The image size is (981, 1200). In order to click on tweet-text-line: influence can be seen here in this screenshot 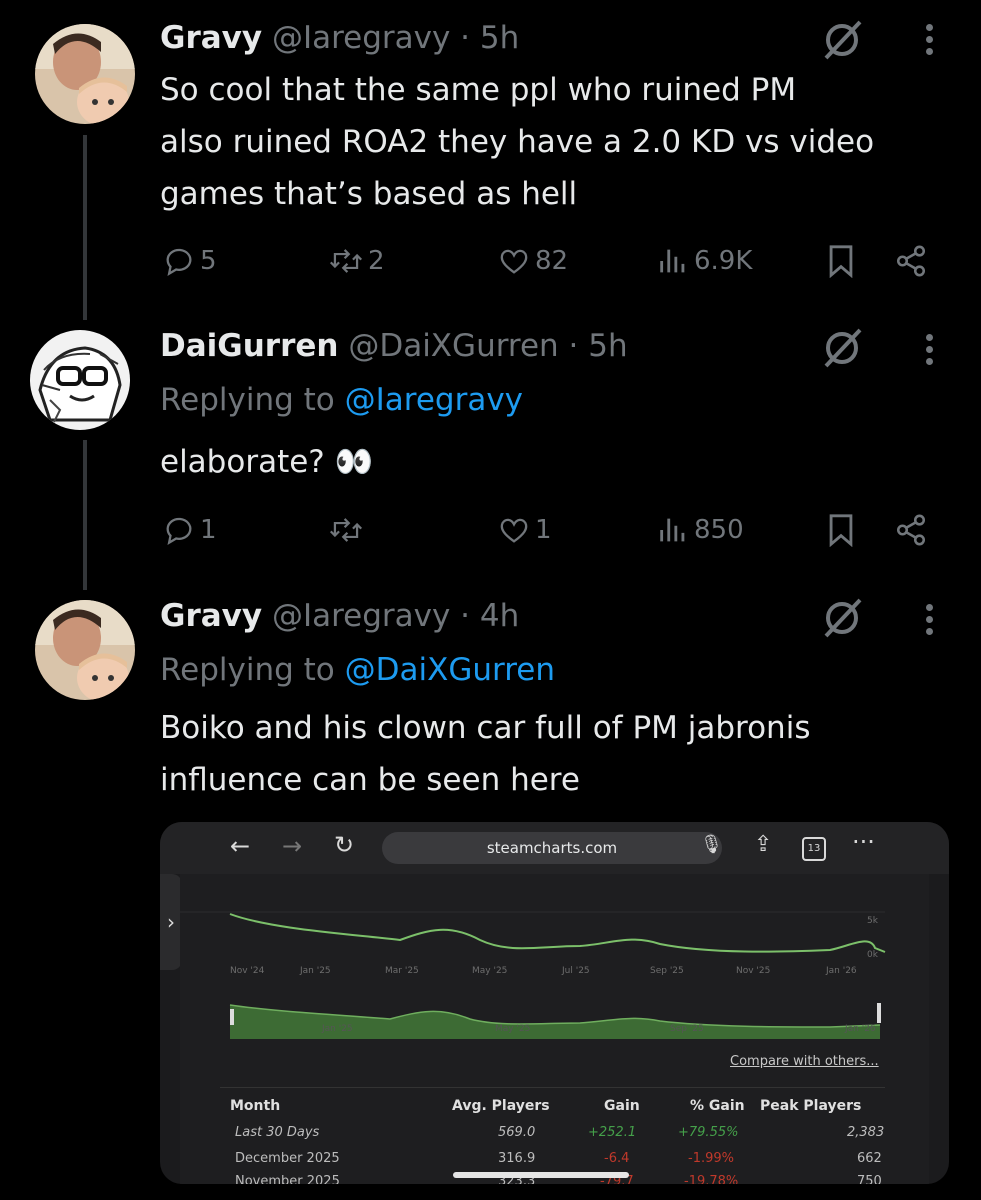, I will do `click(370, 780)`.